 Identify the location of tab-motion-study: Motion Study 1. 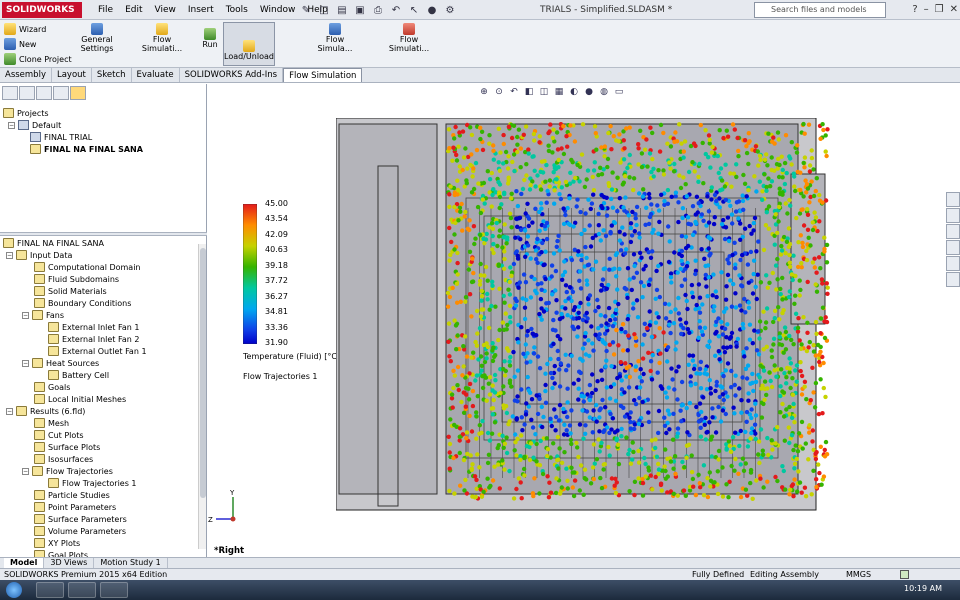
(131, 563).